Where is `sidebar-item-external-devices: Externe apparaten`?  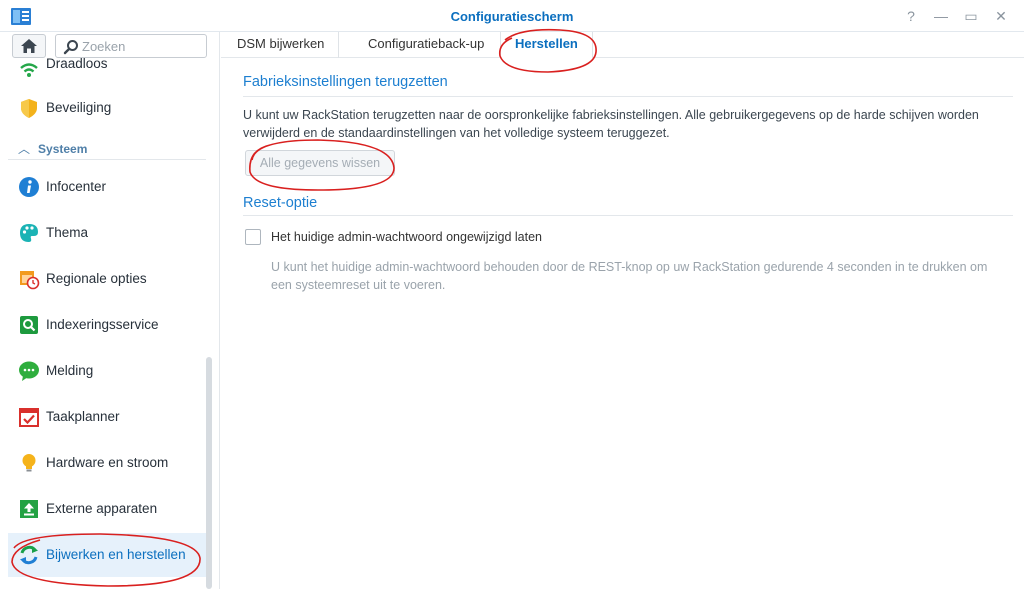 sidebar-item-external-devices: Externe apparaten is located at coordinates (107, 509).